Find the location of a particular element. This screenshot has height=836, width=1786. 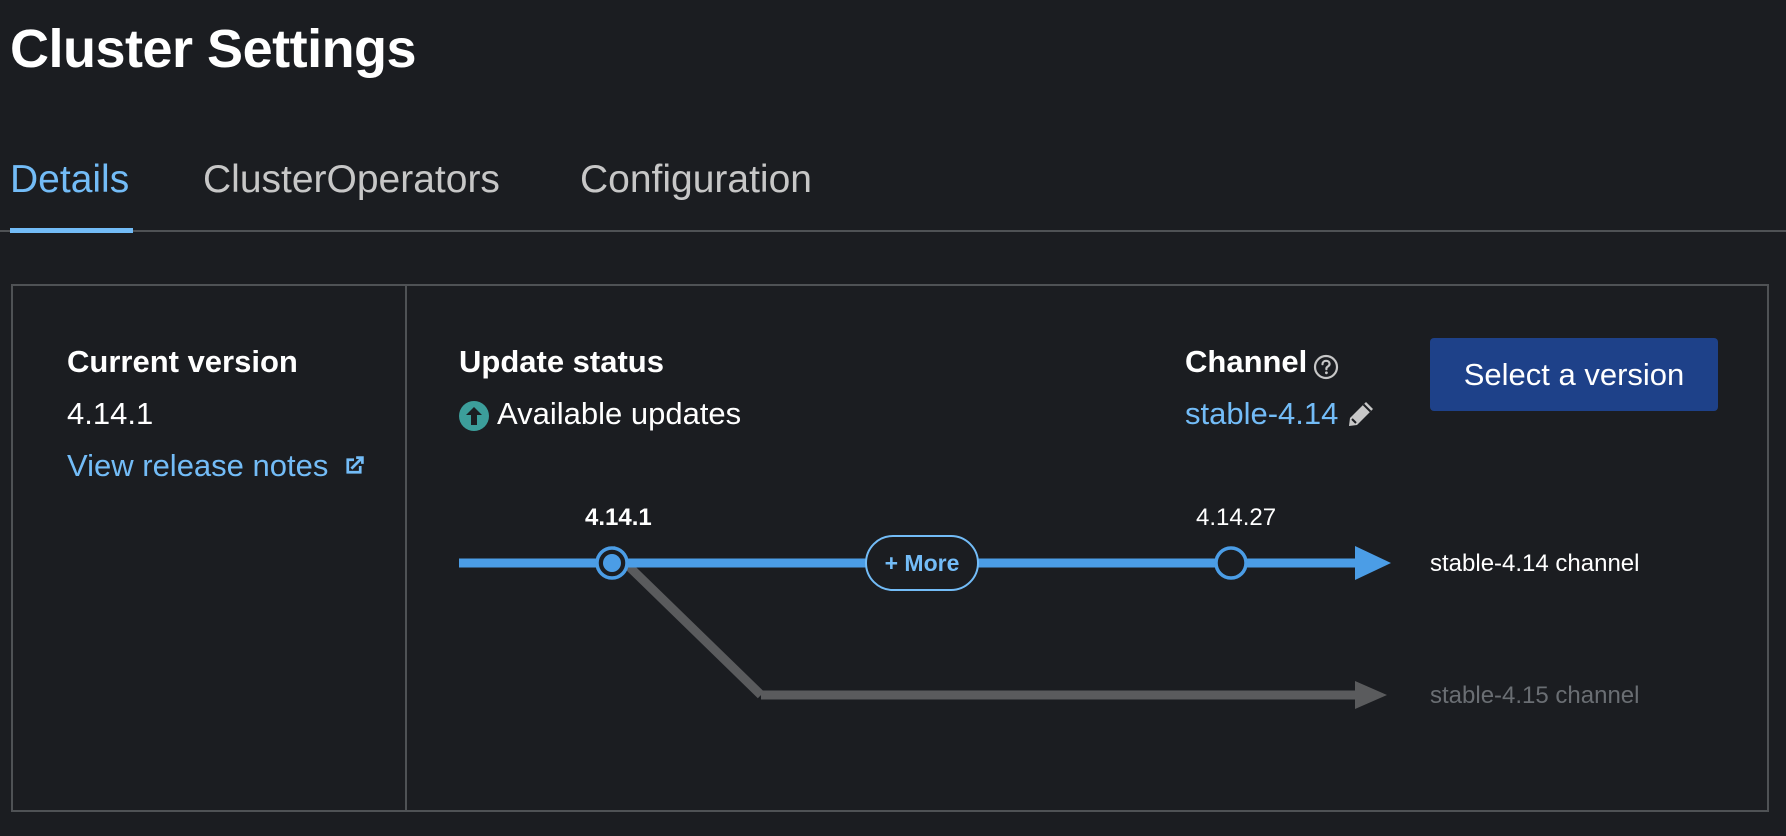

current-node-label: 4.14.1 is located at coordinates (618, 517).